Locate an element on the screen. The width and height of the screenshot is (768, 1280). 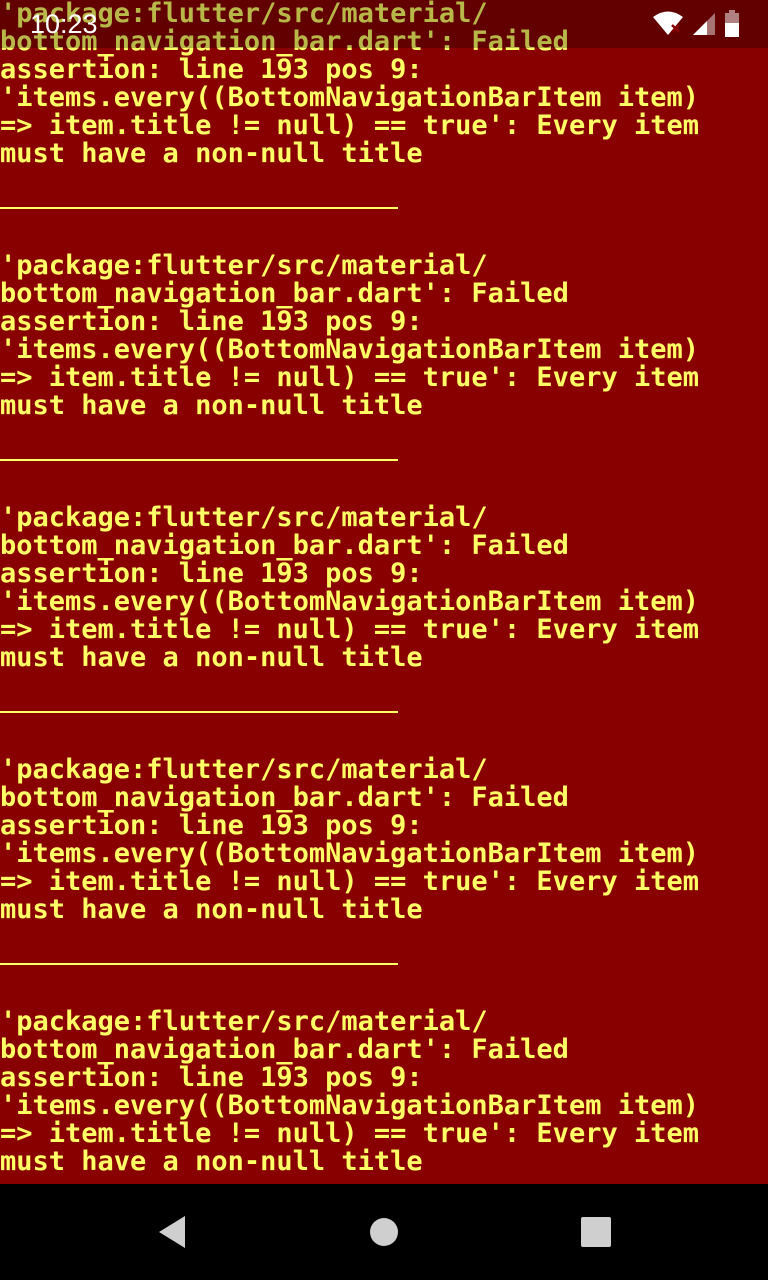
back-button is located at coordinates (172, 1232).